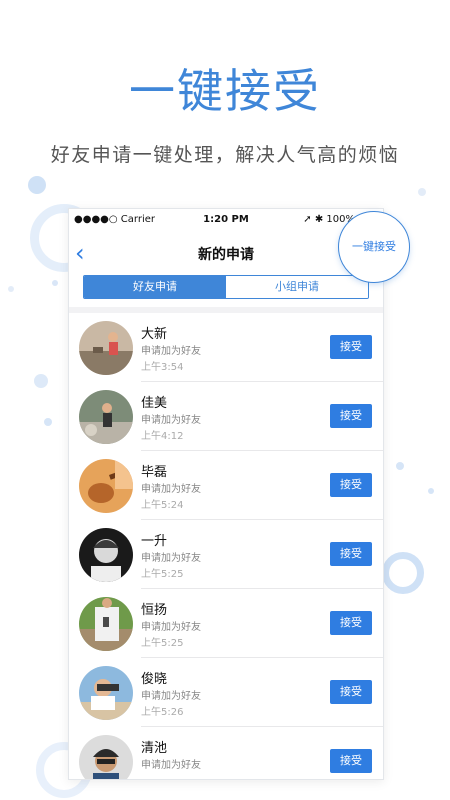 This screenshot has width=450, height=800. Describe the element at coordinates (154, 403) in the screenshot. I see `requester-name: 佳美` at that location.